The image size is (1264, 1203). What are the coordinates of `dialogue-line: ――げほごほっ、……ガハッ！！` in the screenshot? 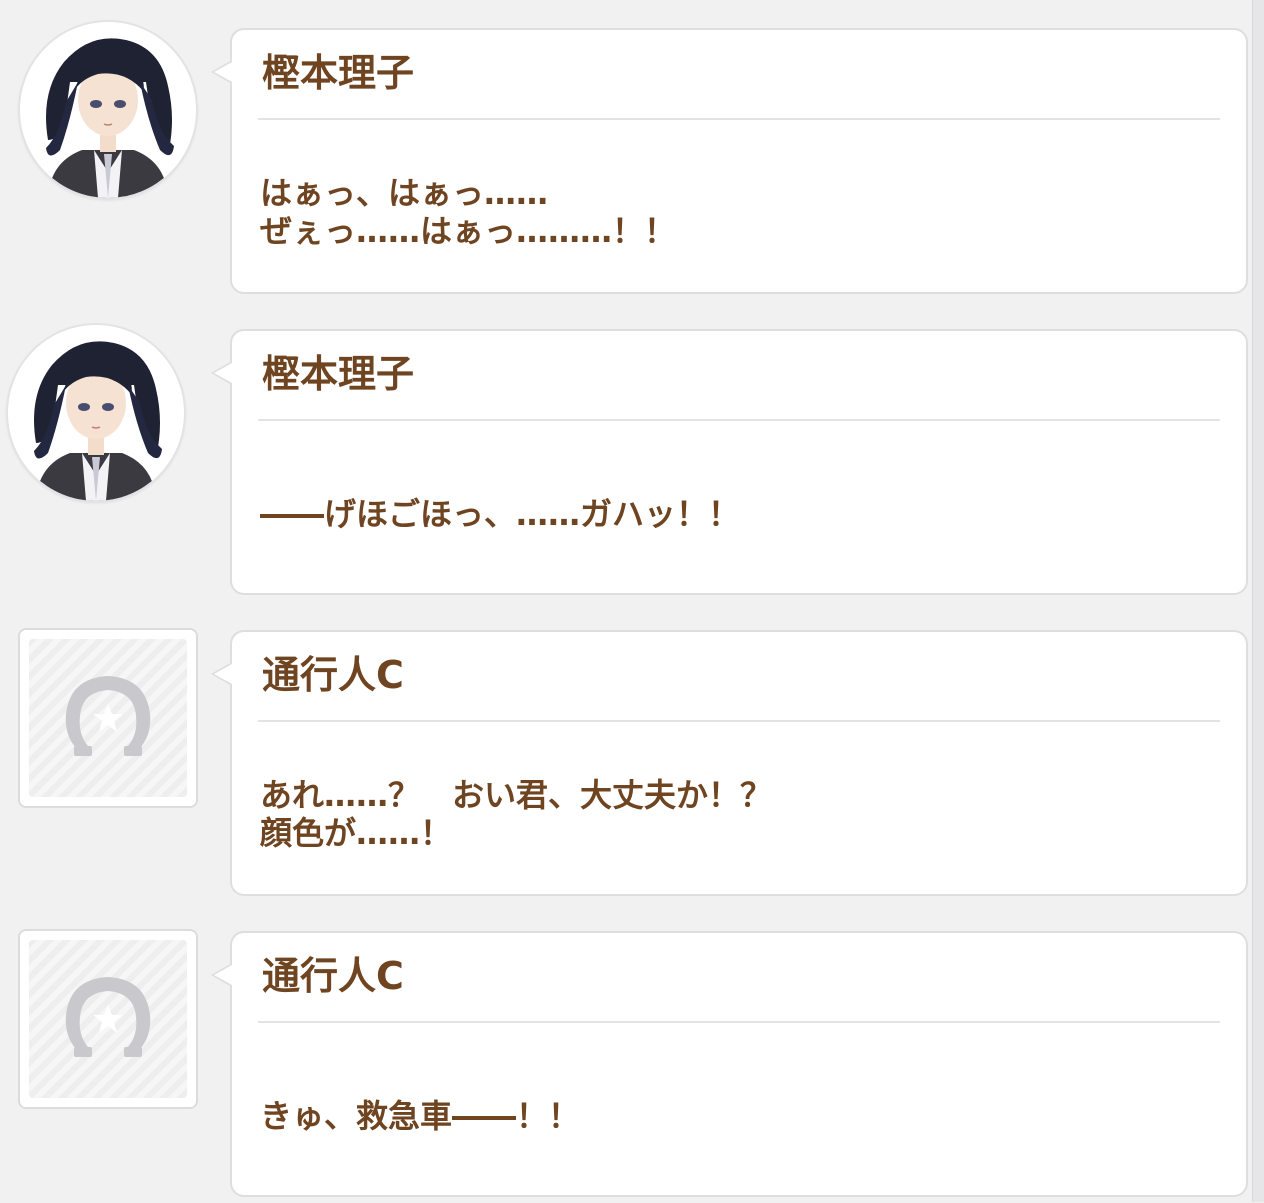 It's located at (500, 514).